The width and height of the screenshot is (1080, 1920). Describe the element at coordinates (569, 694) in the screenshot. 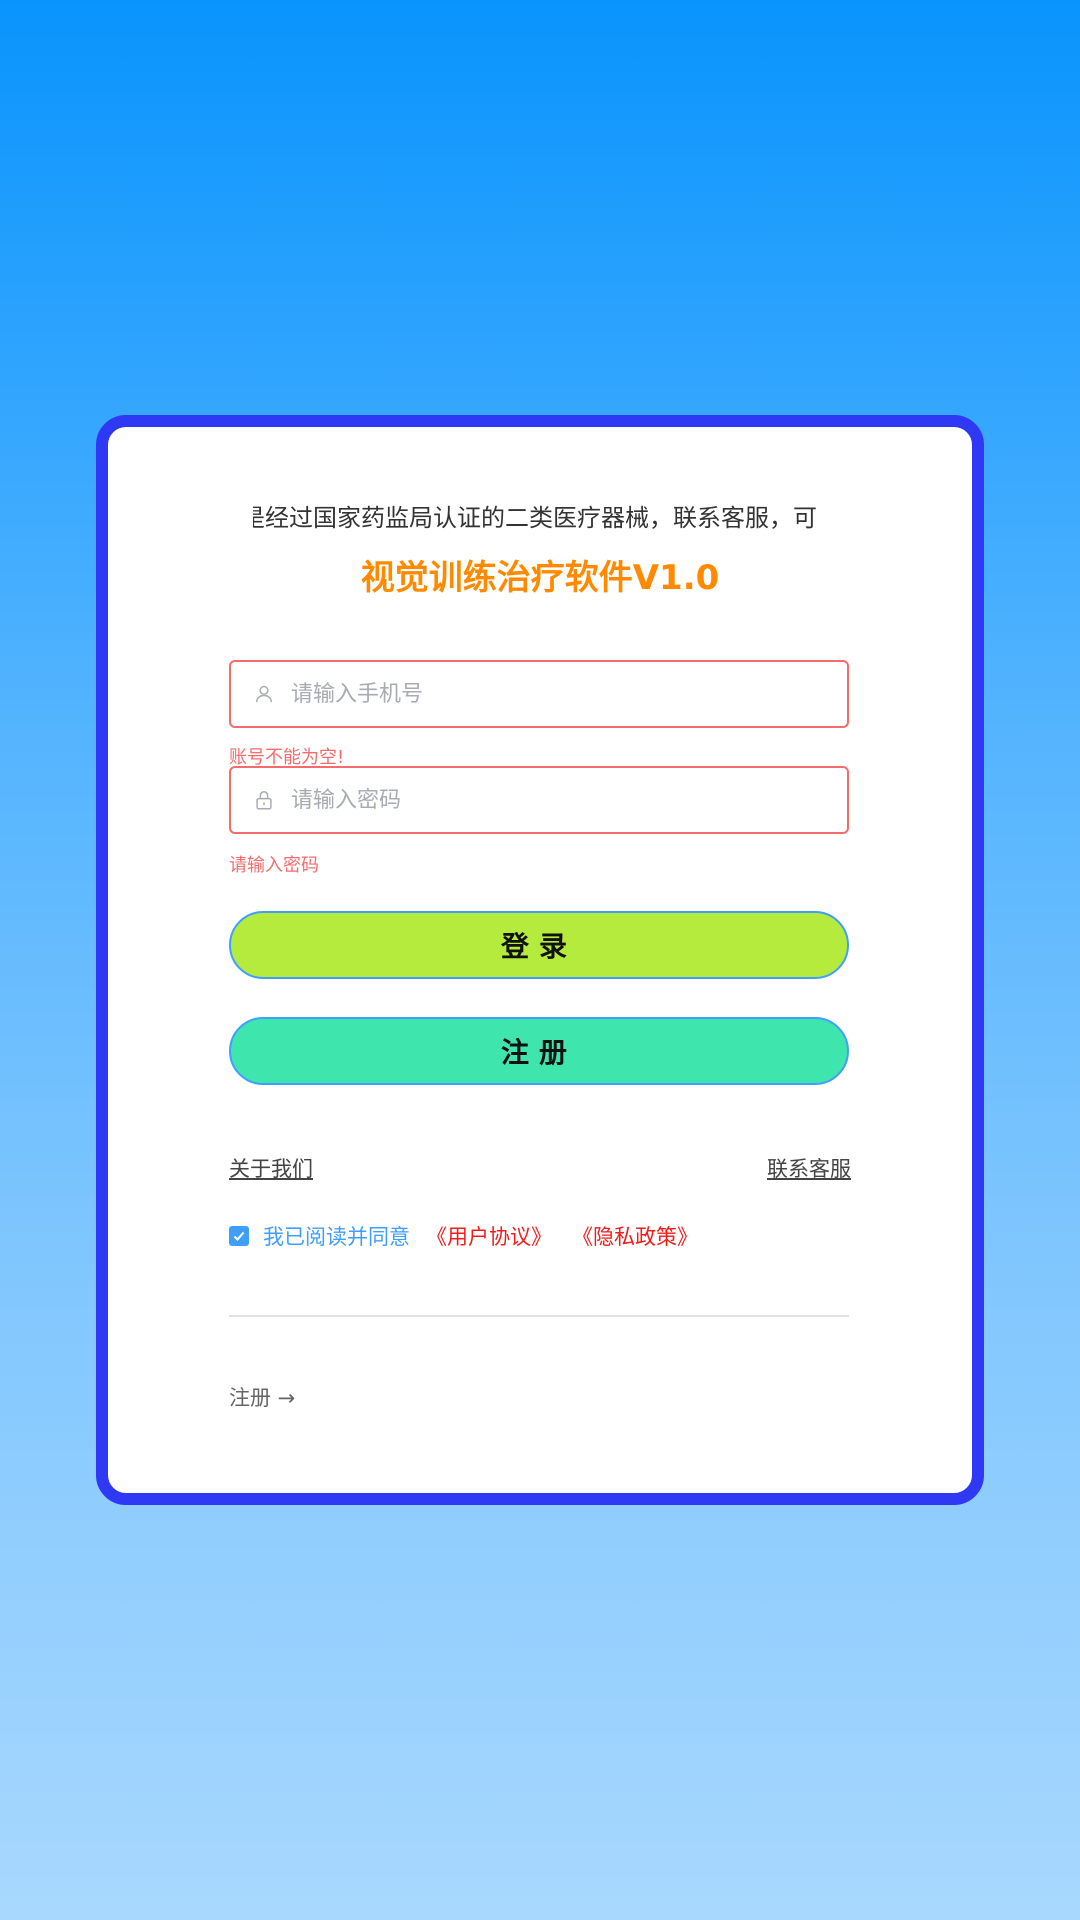

I see `phone-input` at that location.